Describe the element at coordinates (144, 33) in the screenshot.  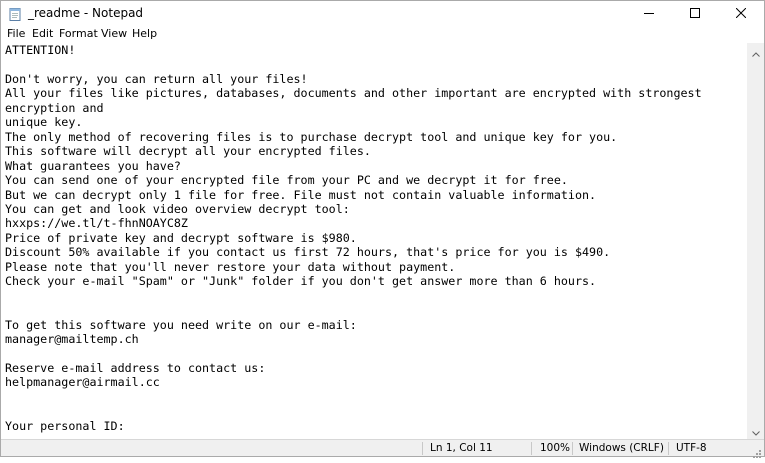
I see `menu-help: Help` at that location.